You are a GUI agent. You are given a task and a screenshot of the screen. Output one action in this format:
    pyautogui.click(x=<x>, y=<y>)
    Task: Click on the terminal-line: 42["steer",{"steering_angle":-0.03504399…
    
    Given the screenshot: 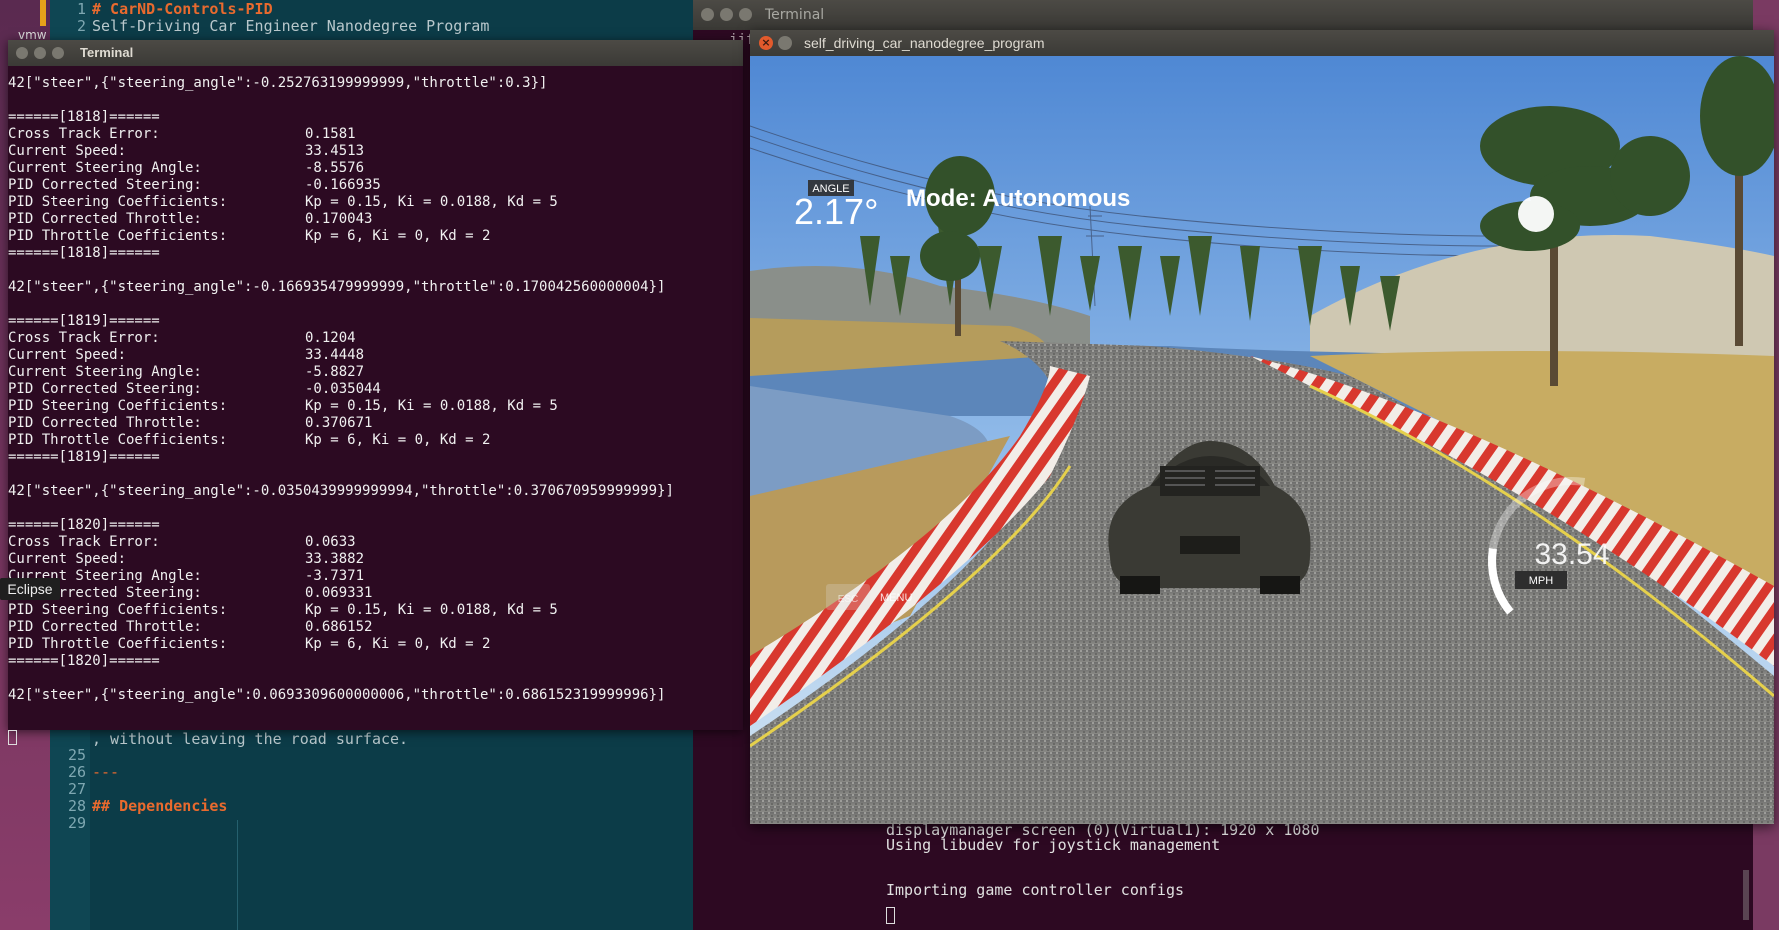 What is the action you would take?
    pyautogui.click(x=341, y=491)
    